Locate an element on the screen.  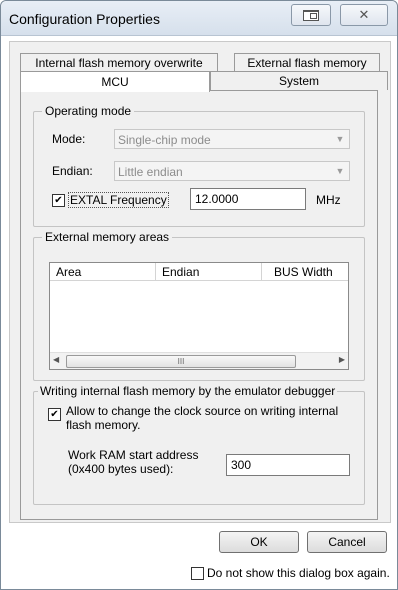
close-icon: ✕ is located at coordinates (364, 14).